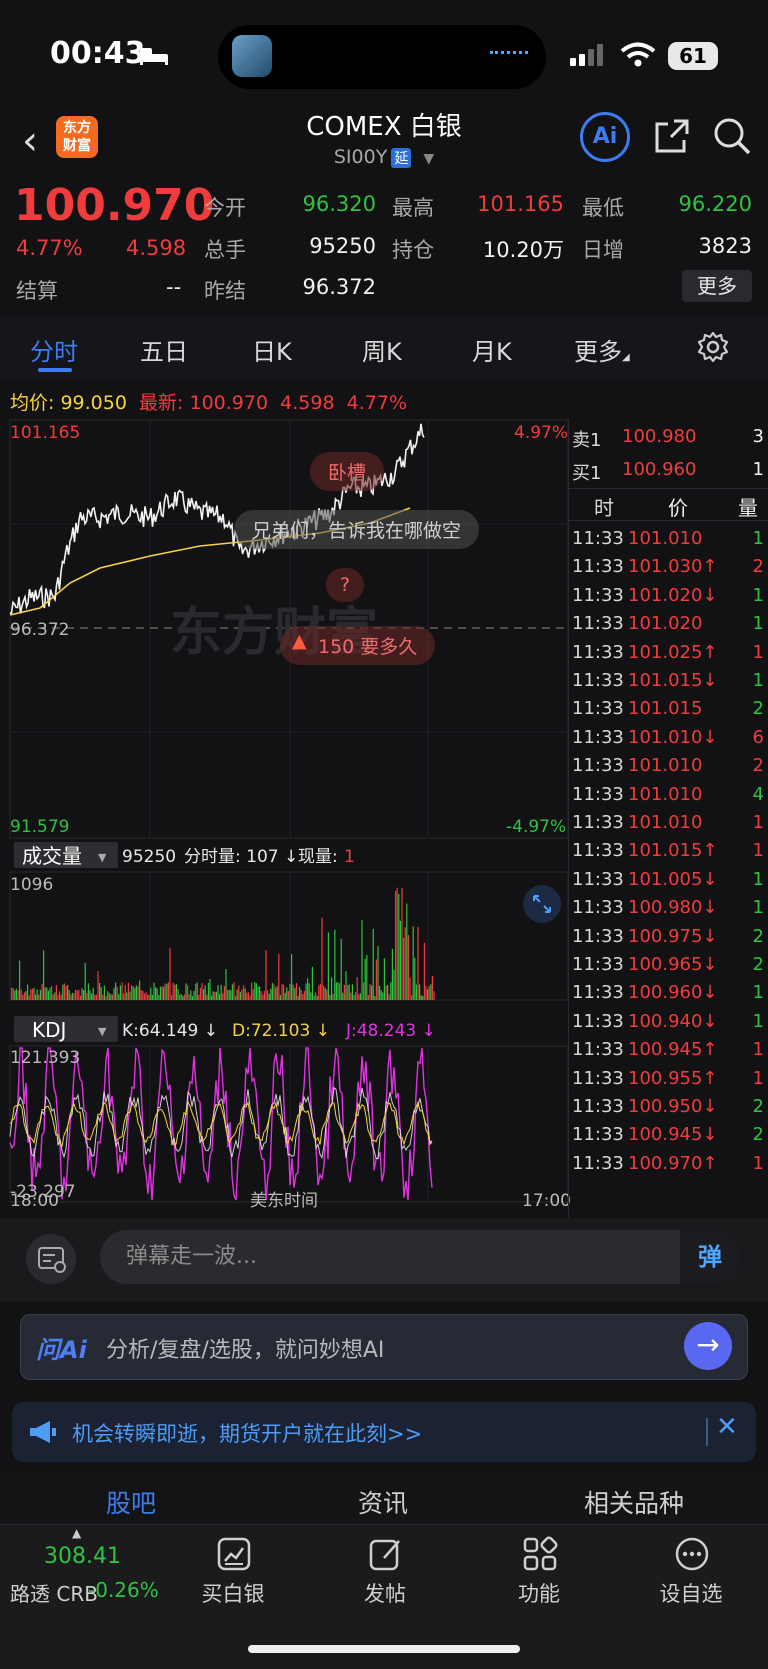 The image size is (768, 1669). I want to click on tab-daily-k: 日K, so click(272, 349).